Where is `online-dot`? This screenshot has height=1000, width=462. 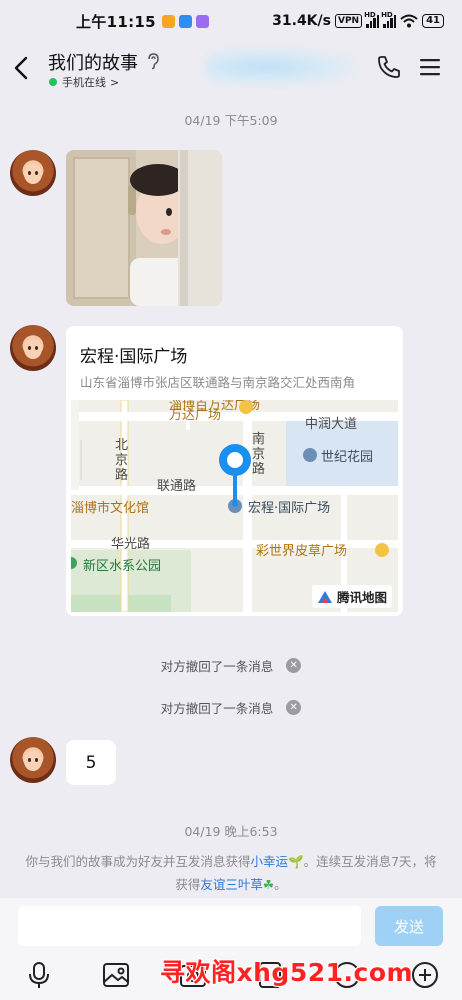 online-dot is located at coordinates (53, 82).